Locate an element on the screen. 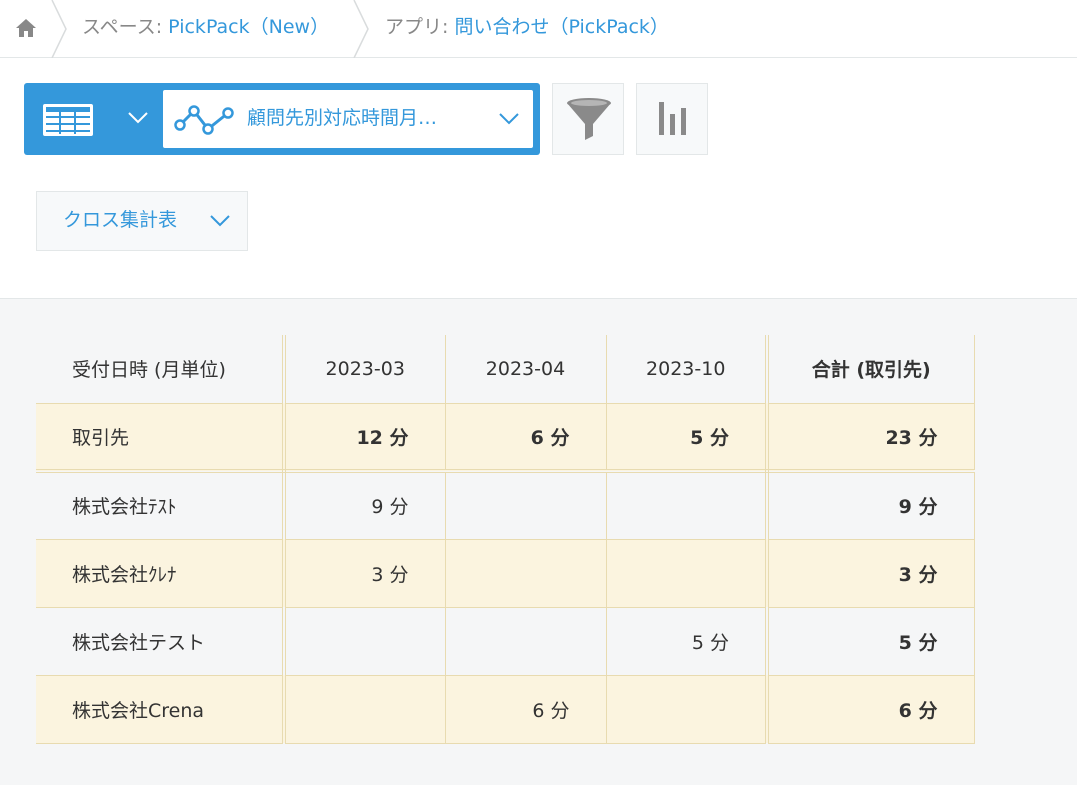  table-cell-total: 5 分 is located at coordinates (871, 641).